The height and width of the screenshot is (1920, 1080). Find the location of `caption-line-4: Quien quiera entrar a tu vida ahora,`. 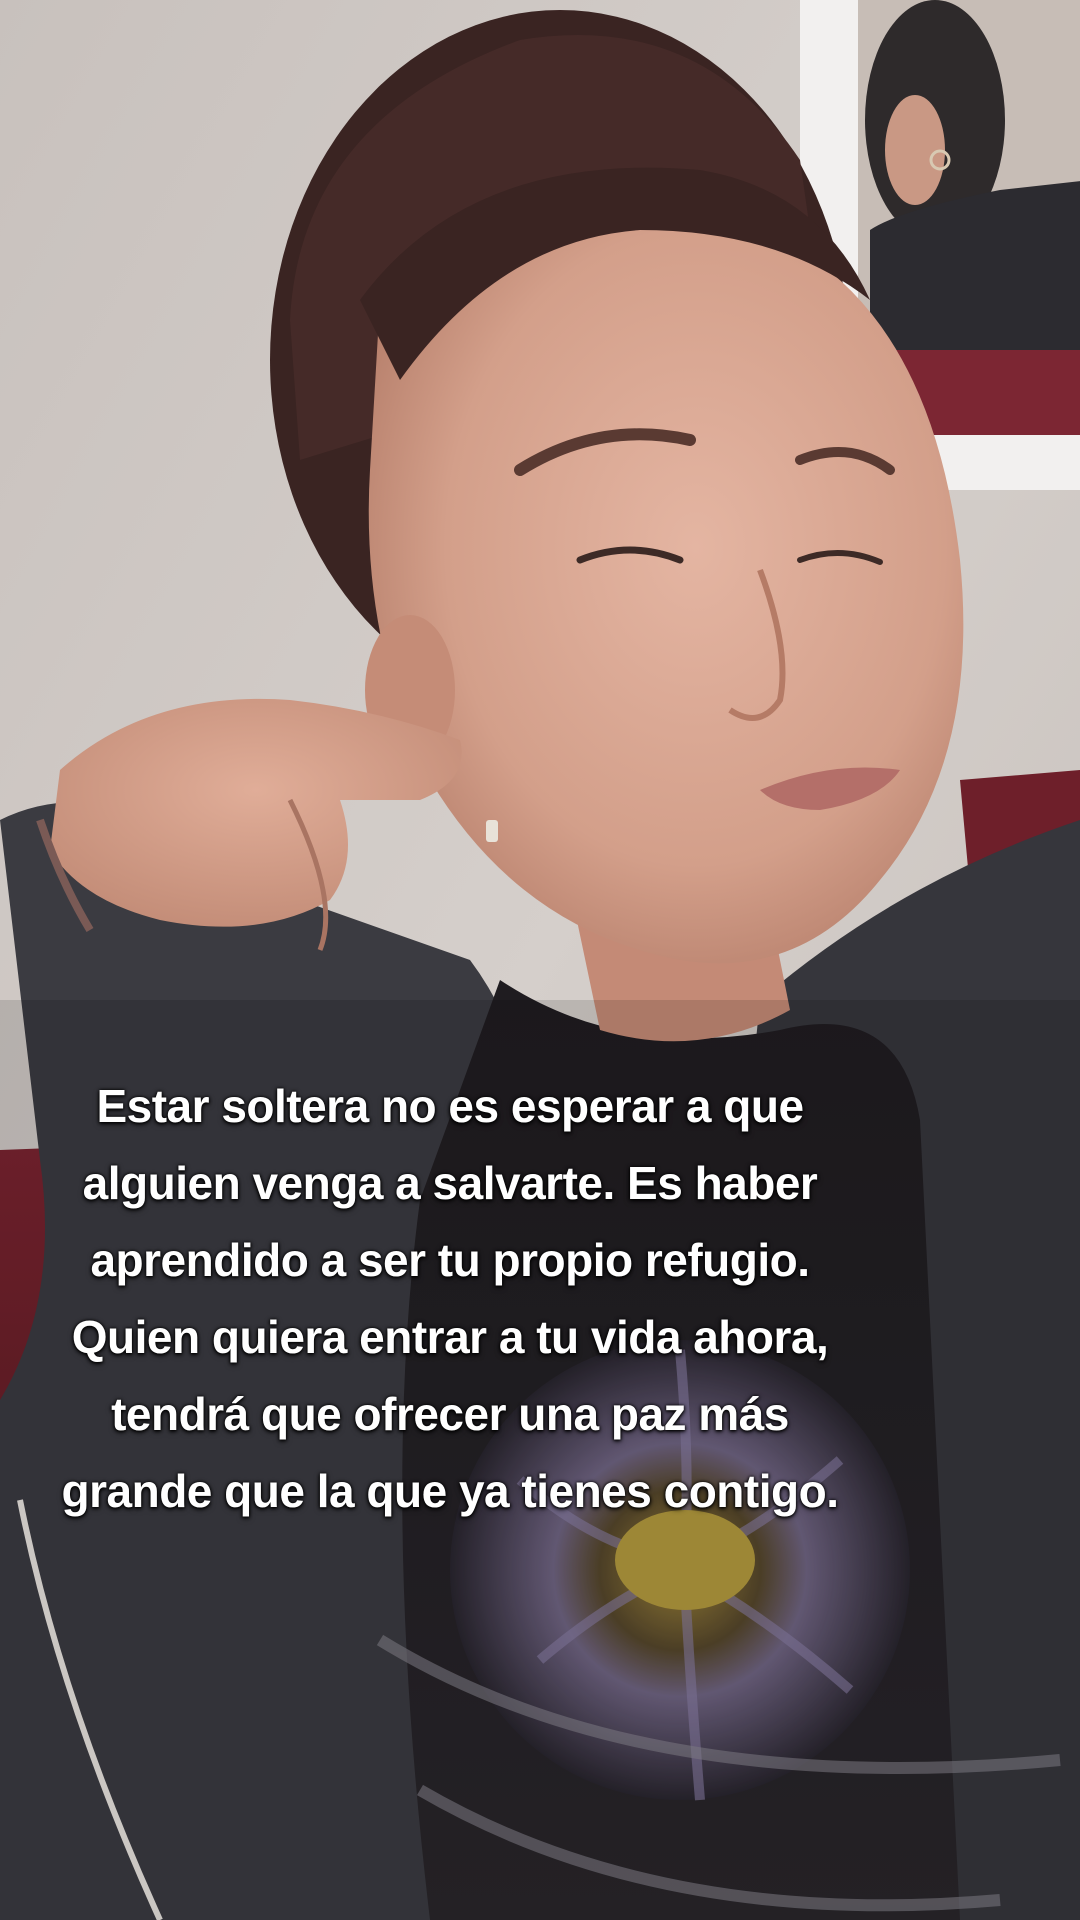

caption-line-4: Quien quiera entrar a tu vida ahora, is located at coordinates (450, 1337).